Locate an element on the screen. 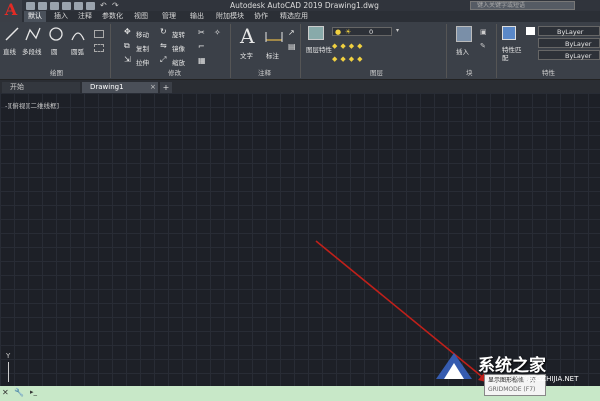 The image size is (600, 401). ucs-y-label: Y is located at coordinates (8, 356).